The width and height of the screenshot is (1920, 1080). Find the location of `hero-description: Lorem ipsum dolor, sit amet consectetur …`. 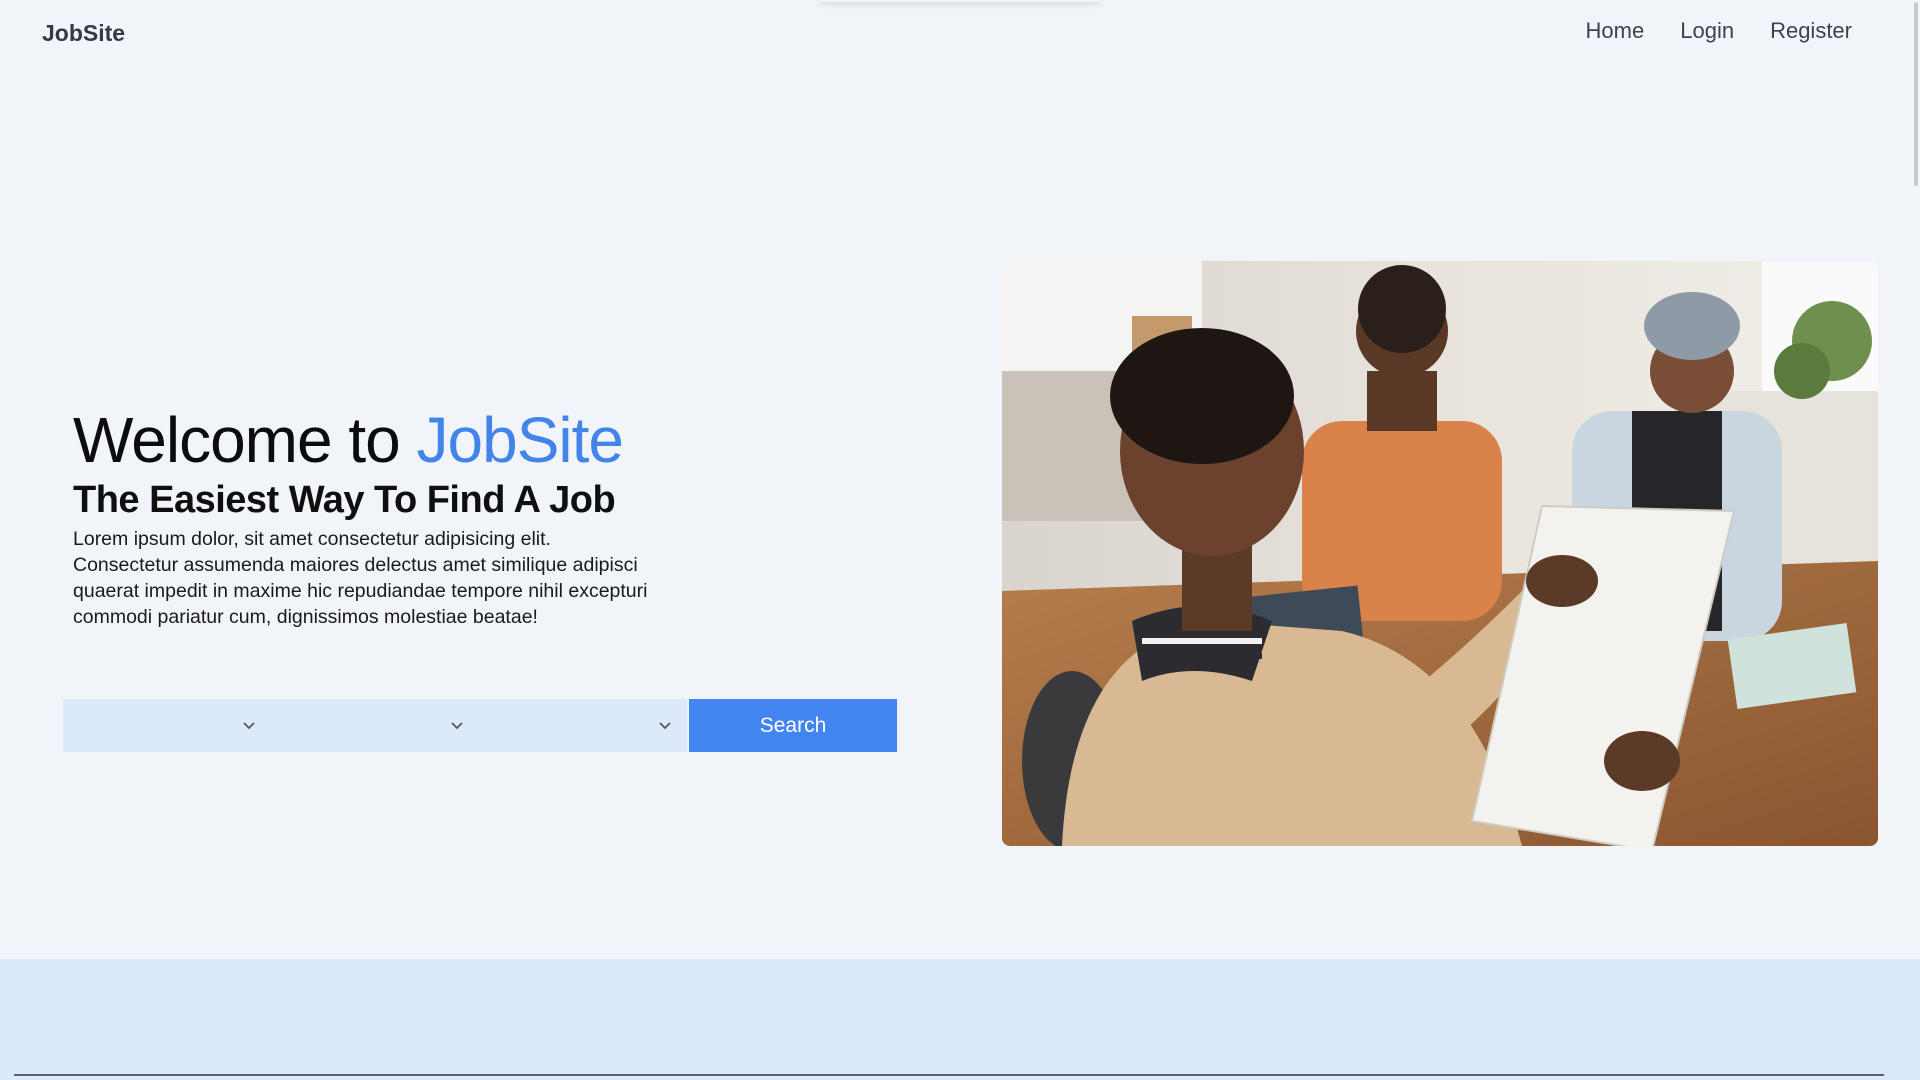

hero-description: Lorem ipsum dolor, sit amet consectetur … is located at coordinates (360, 578).